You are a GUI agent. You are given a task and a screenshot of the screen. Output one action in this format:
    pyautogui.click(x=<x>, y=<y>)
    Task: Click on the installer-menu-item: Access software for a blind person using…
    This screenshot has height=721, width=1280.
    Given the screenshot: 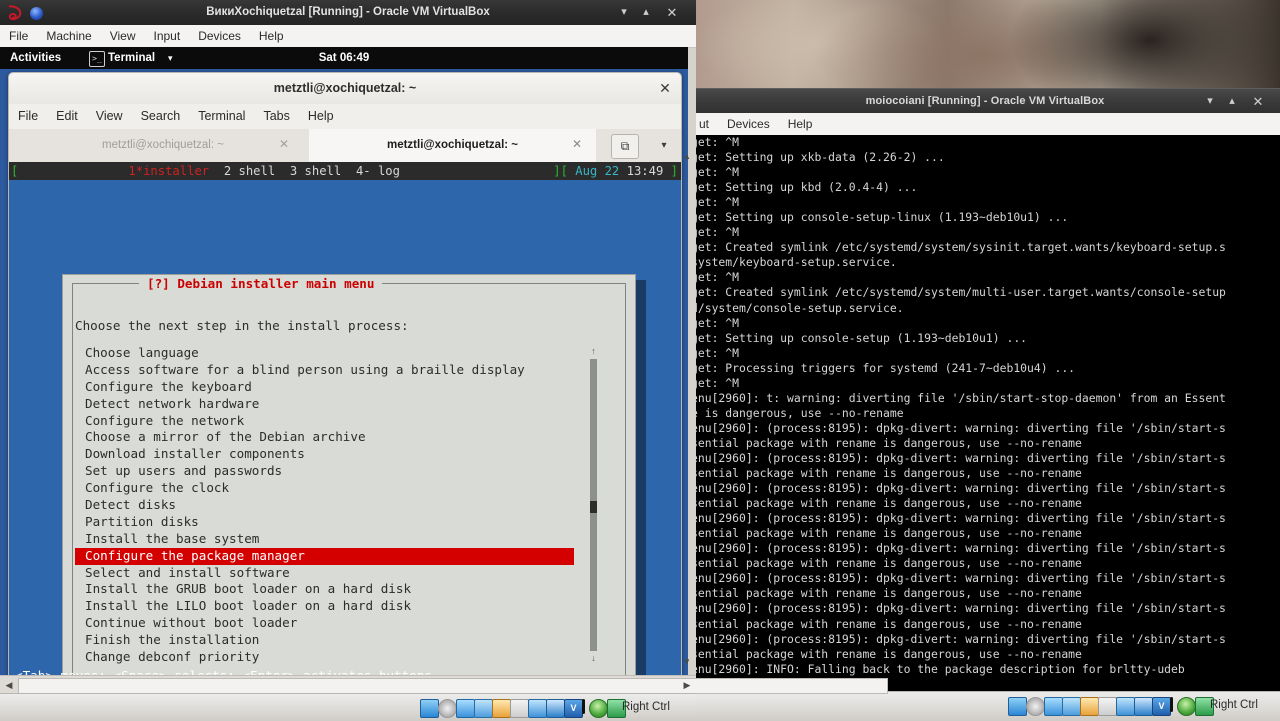 What is the action you would take?
    pyautogui.click(x=325, y=370)
    